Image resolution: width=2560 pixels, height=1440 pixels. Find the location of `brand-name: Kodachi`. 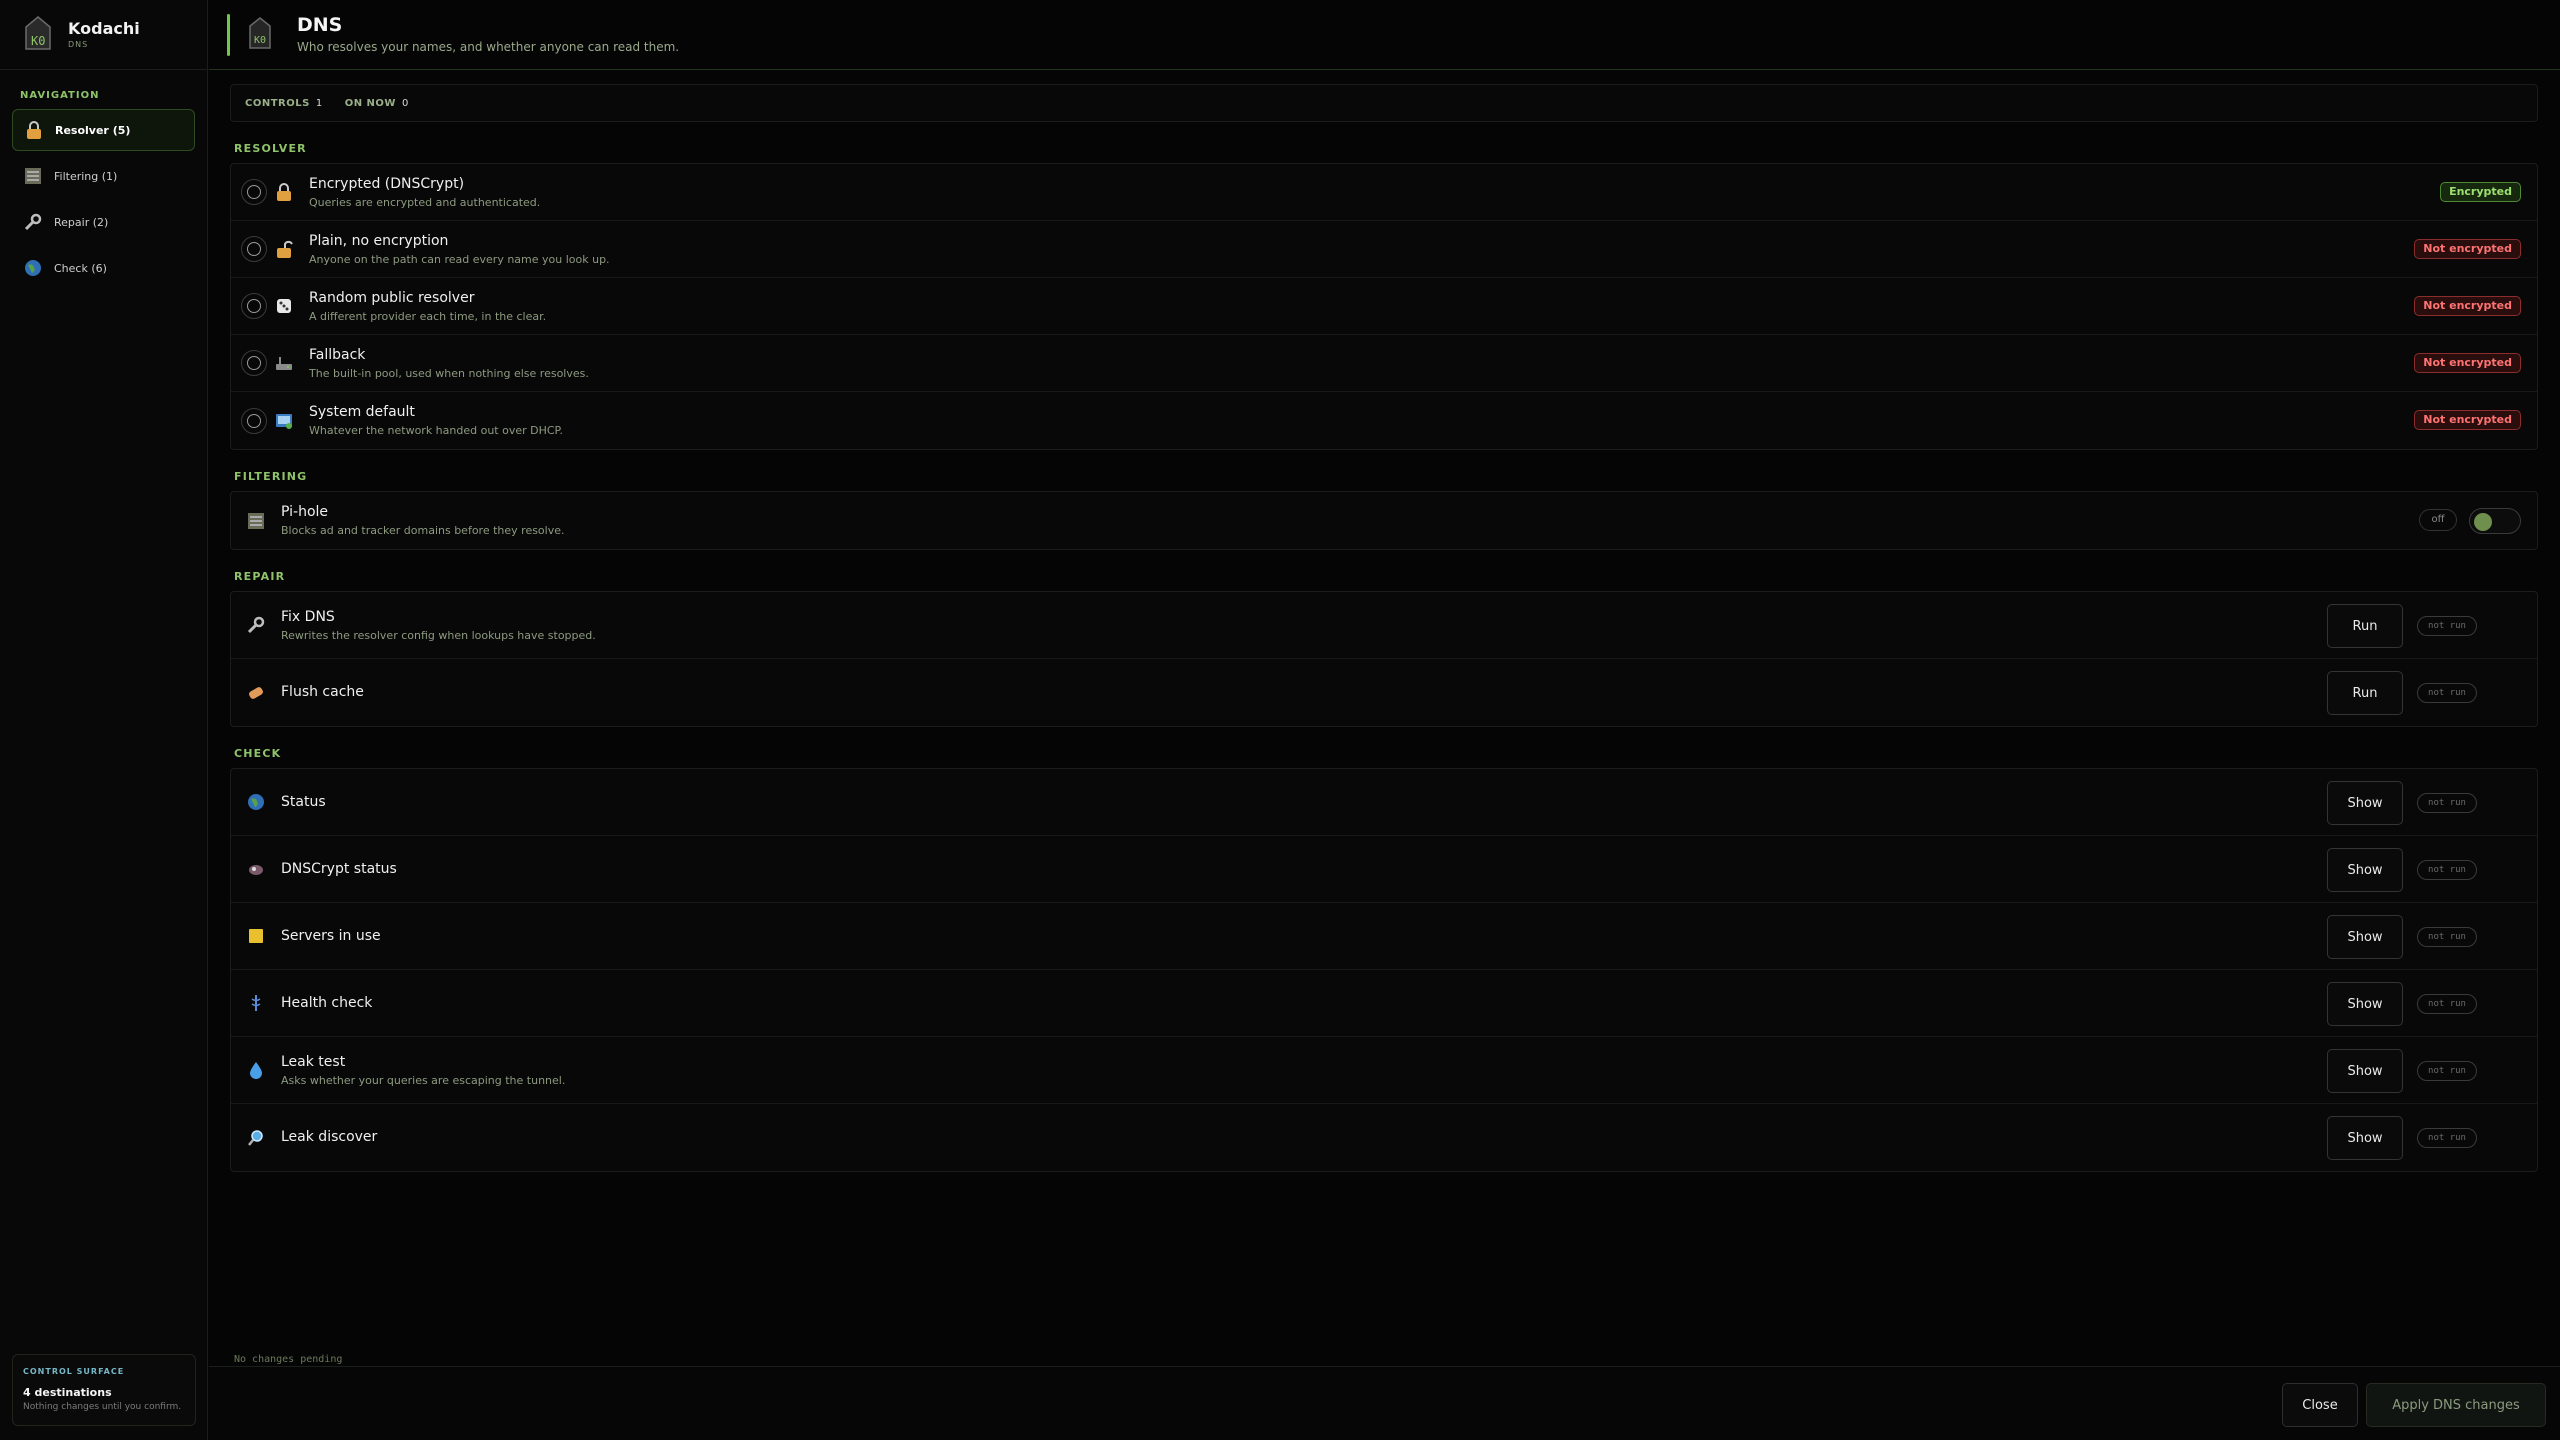

brand-name: Kodachi is located at coordinates (104, 28).